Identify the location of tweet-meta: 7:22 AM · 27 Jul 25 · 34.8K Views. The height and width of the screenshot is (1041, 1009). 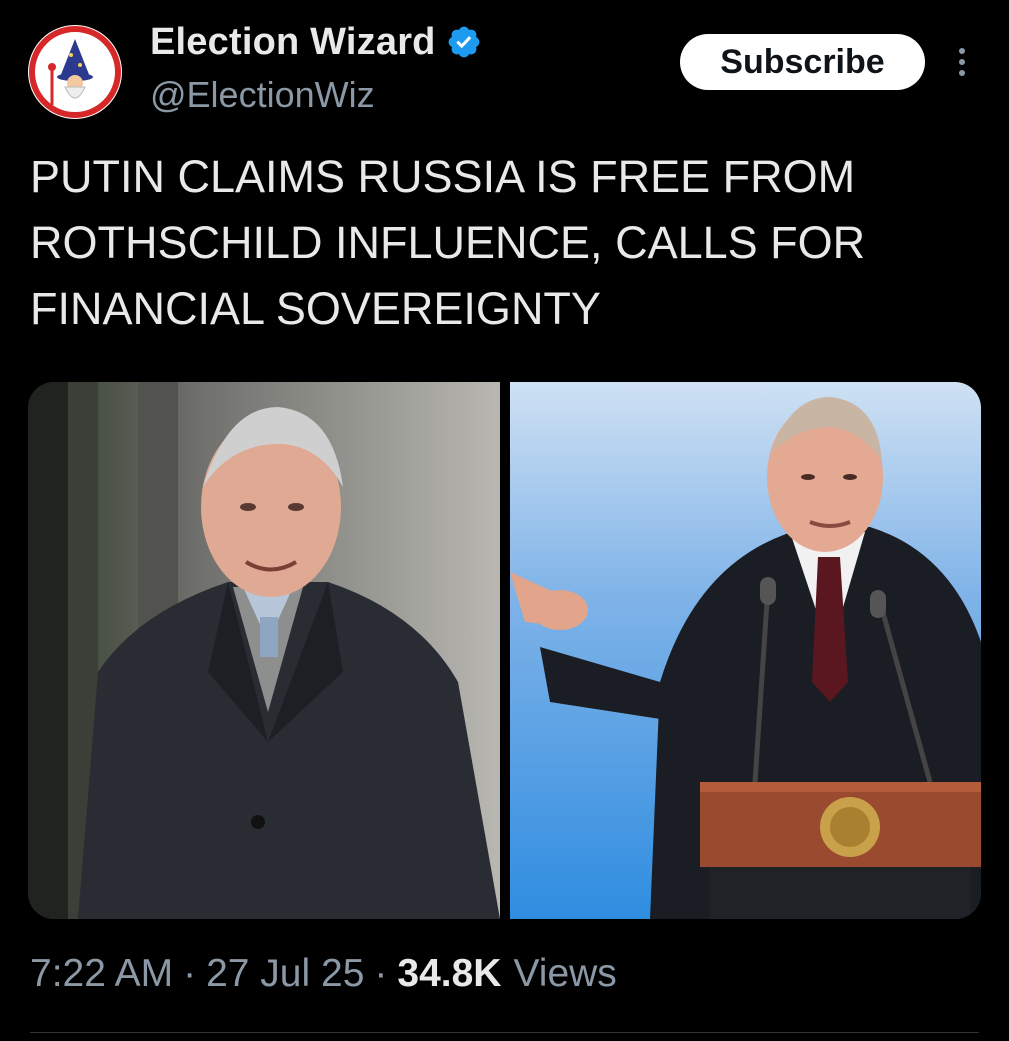
(323, 974).